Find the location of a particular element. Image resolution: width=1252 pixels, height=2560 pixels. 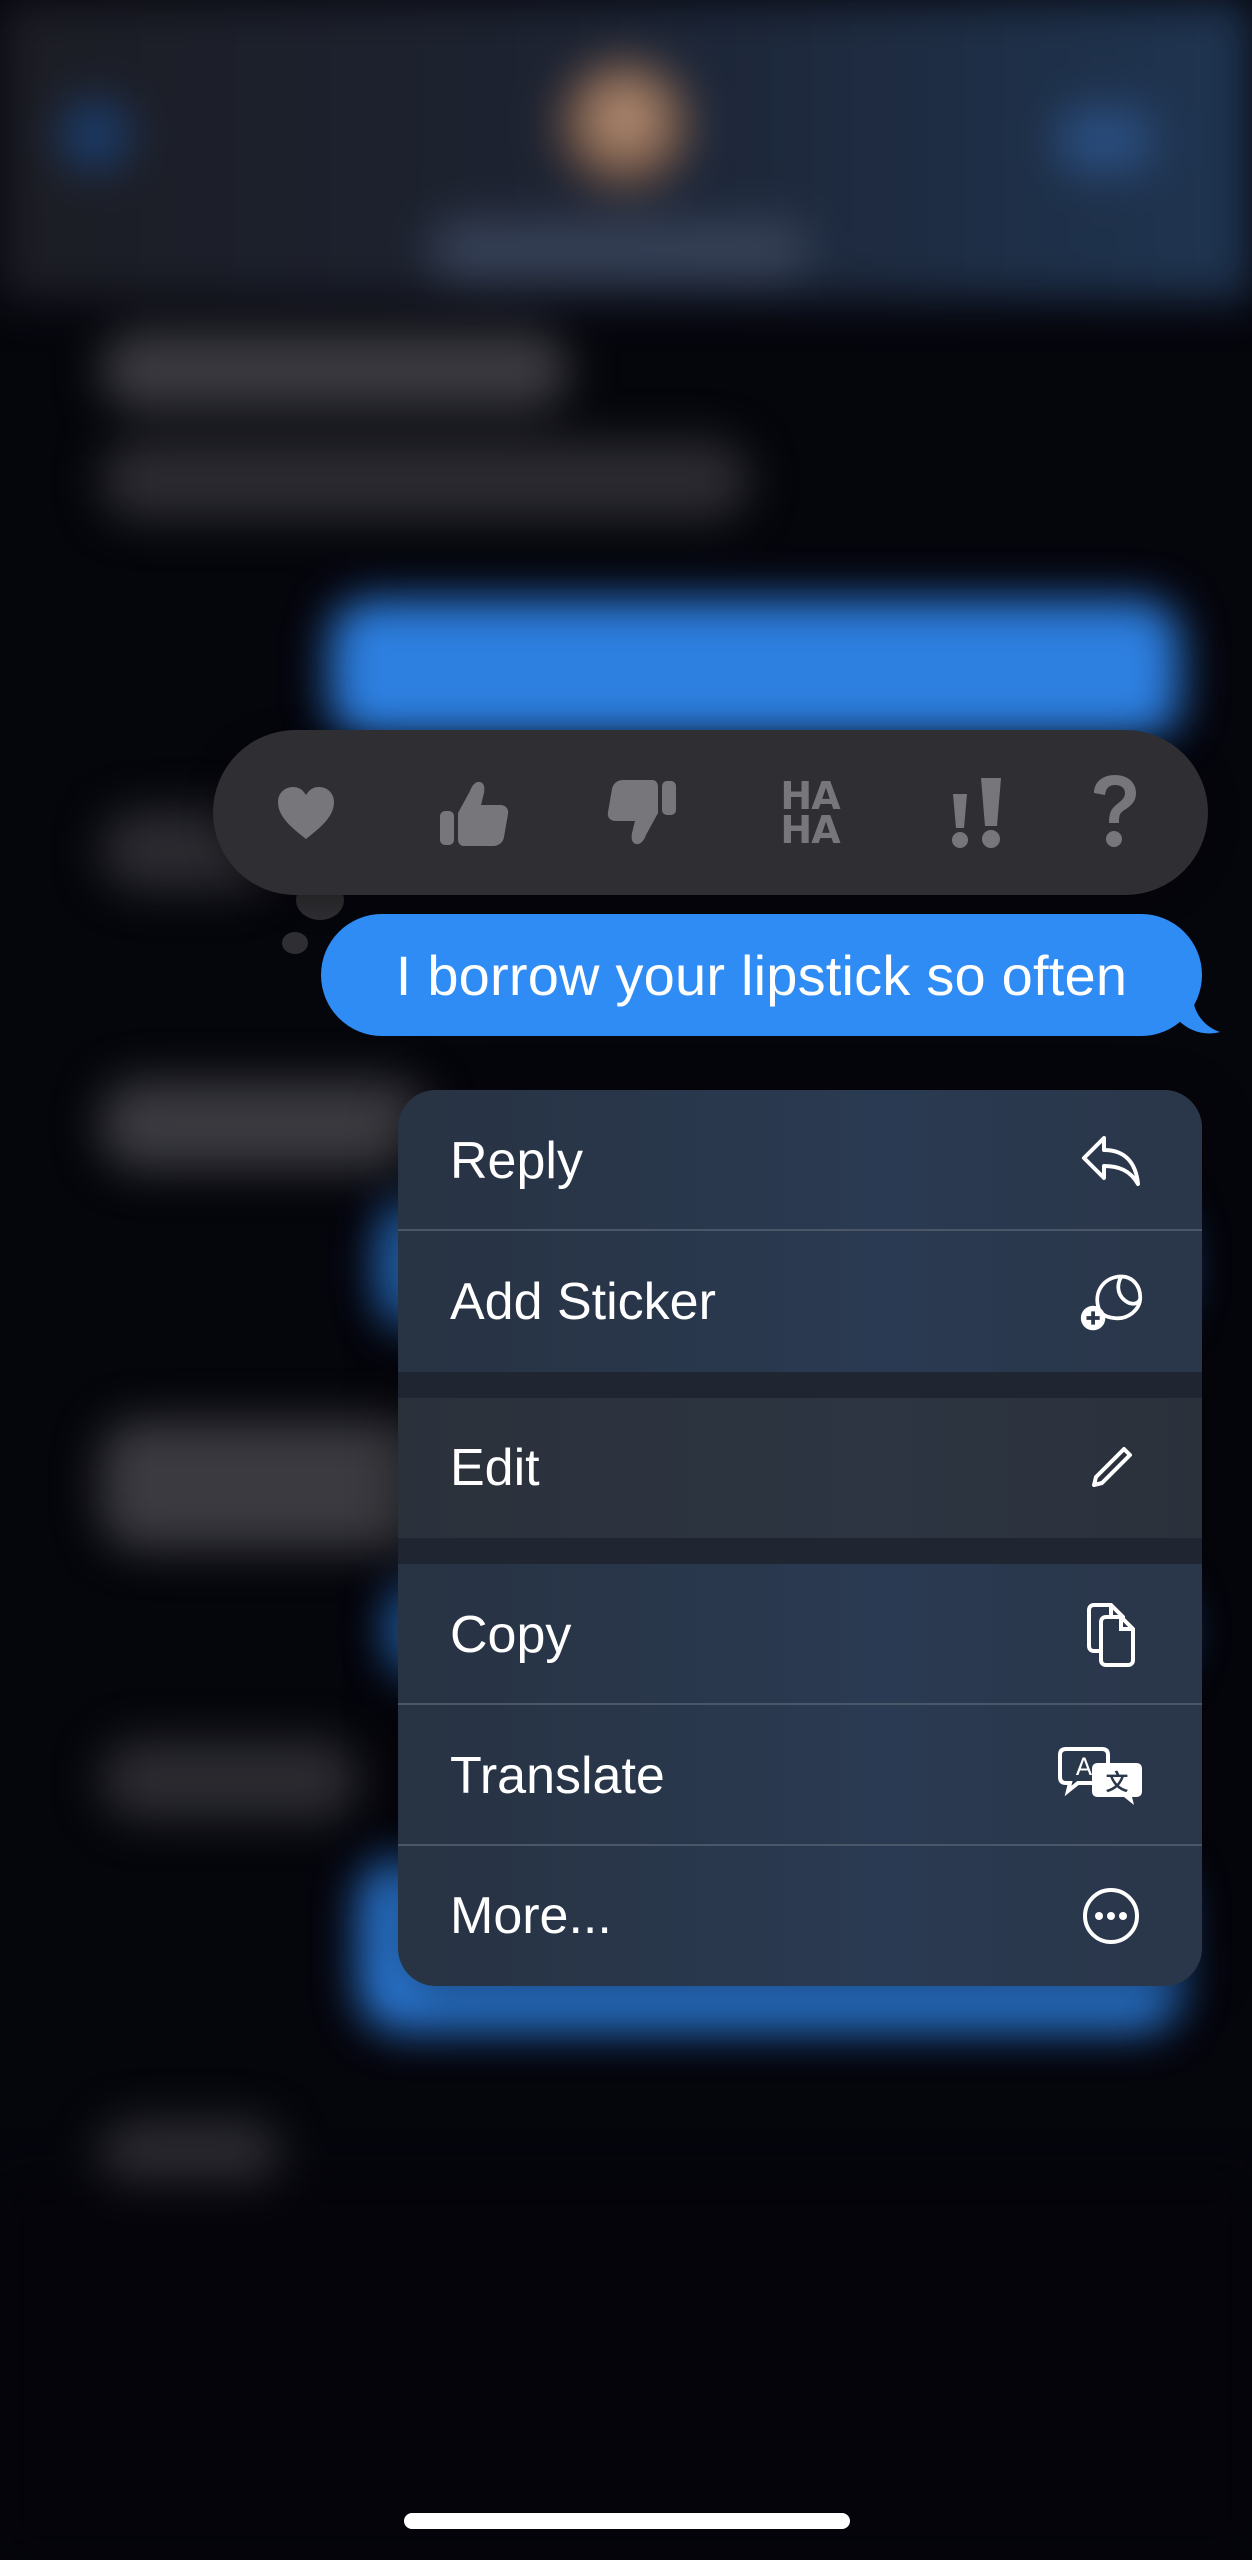

reaction-thumbs-down-button is located at coordinates (642, 812).